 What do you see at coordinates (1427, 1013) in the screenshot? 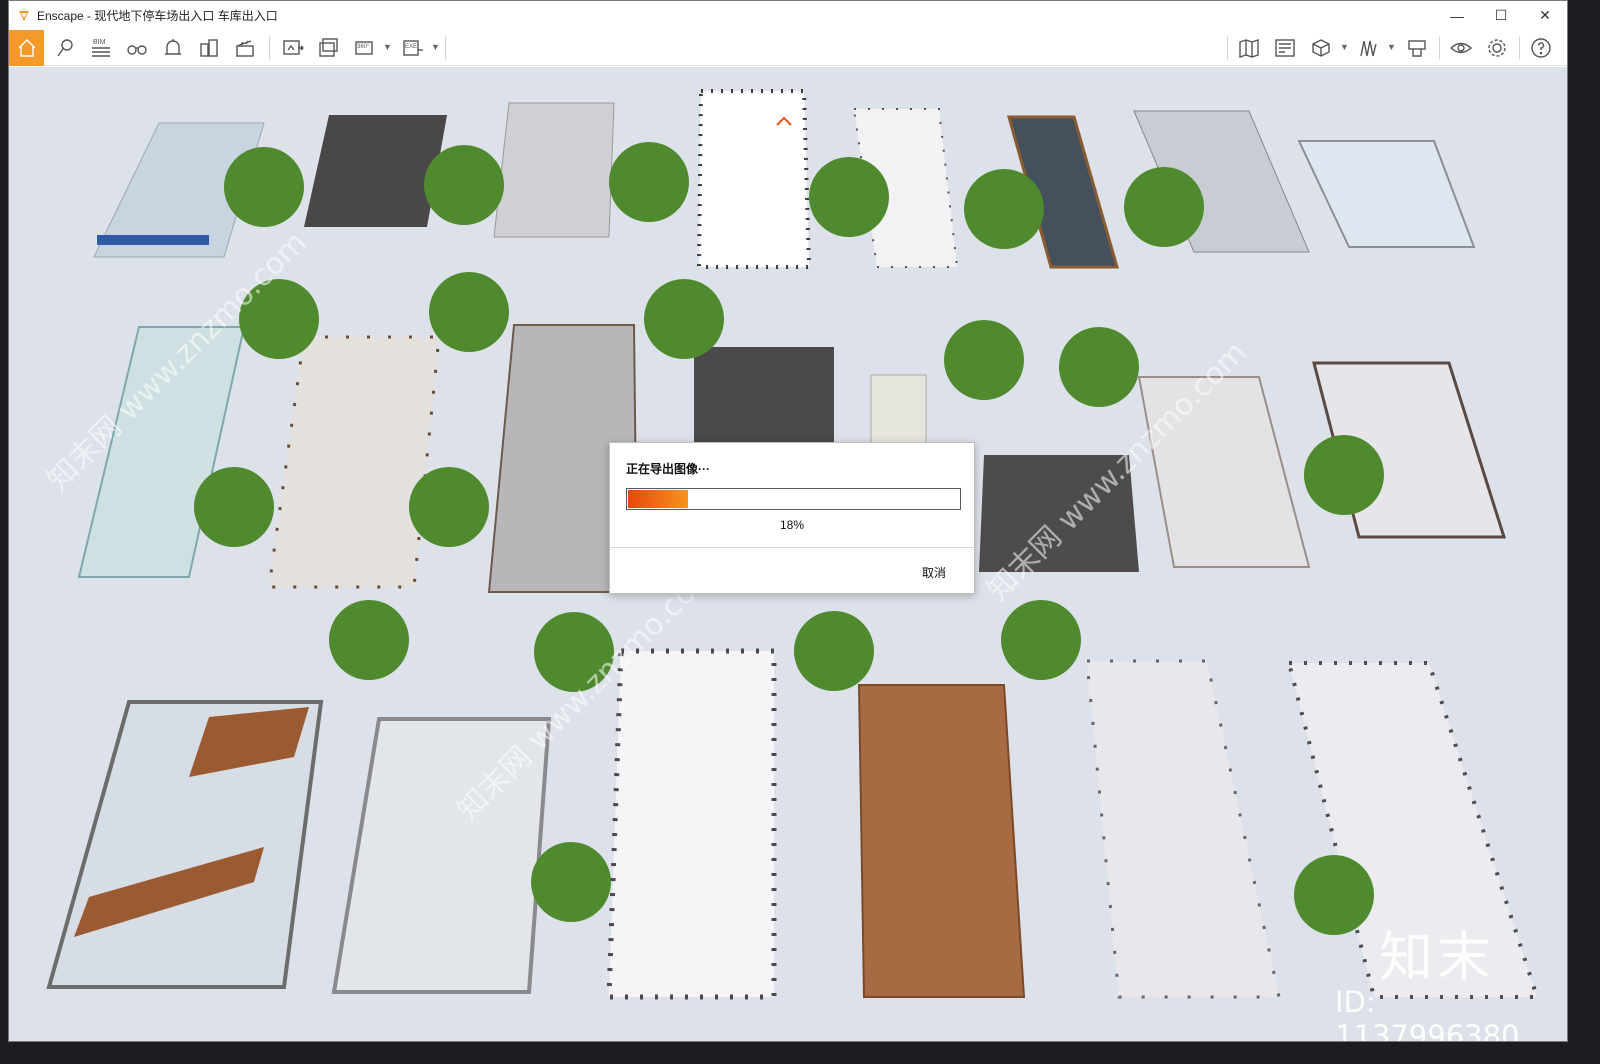
I see `watermark-id: ID: 1137996380` at bounding box center [1427, 1013].